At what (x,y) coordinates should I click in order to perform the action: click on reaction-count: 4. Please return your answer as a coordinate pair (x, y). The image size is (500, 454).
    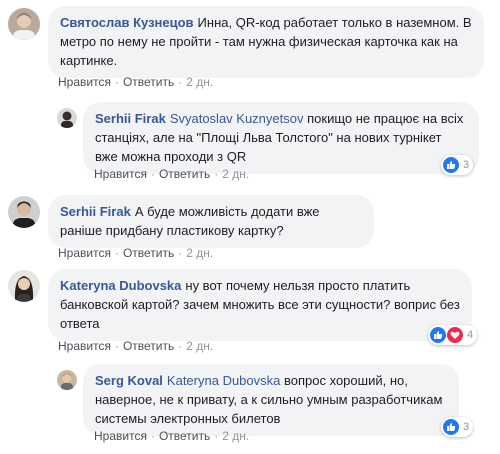
    Looking at the image, I should click on (470, 335).